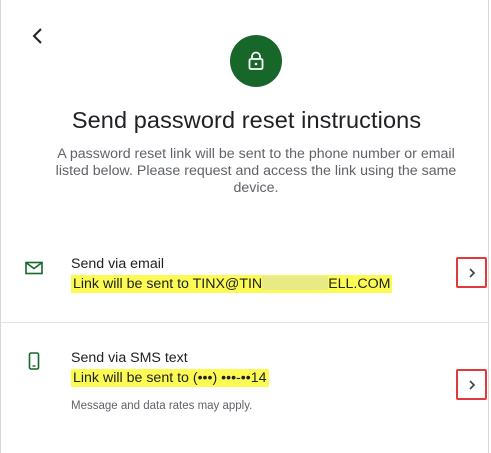 The height and width of the screenshot is (453, 491). I want to click on page-title: Send password reset instructions, so click(246, 120).